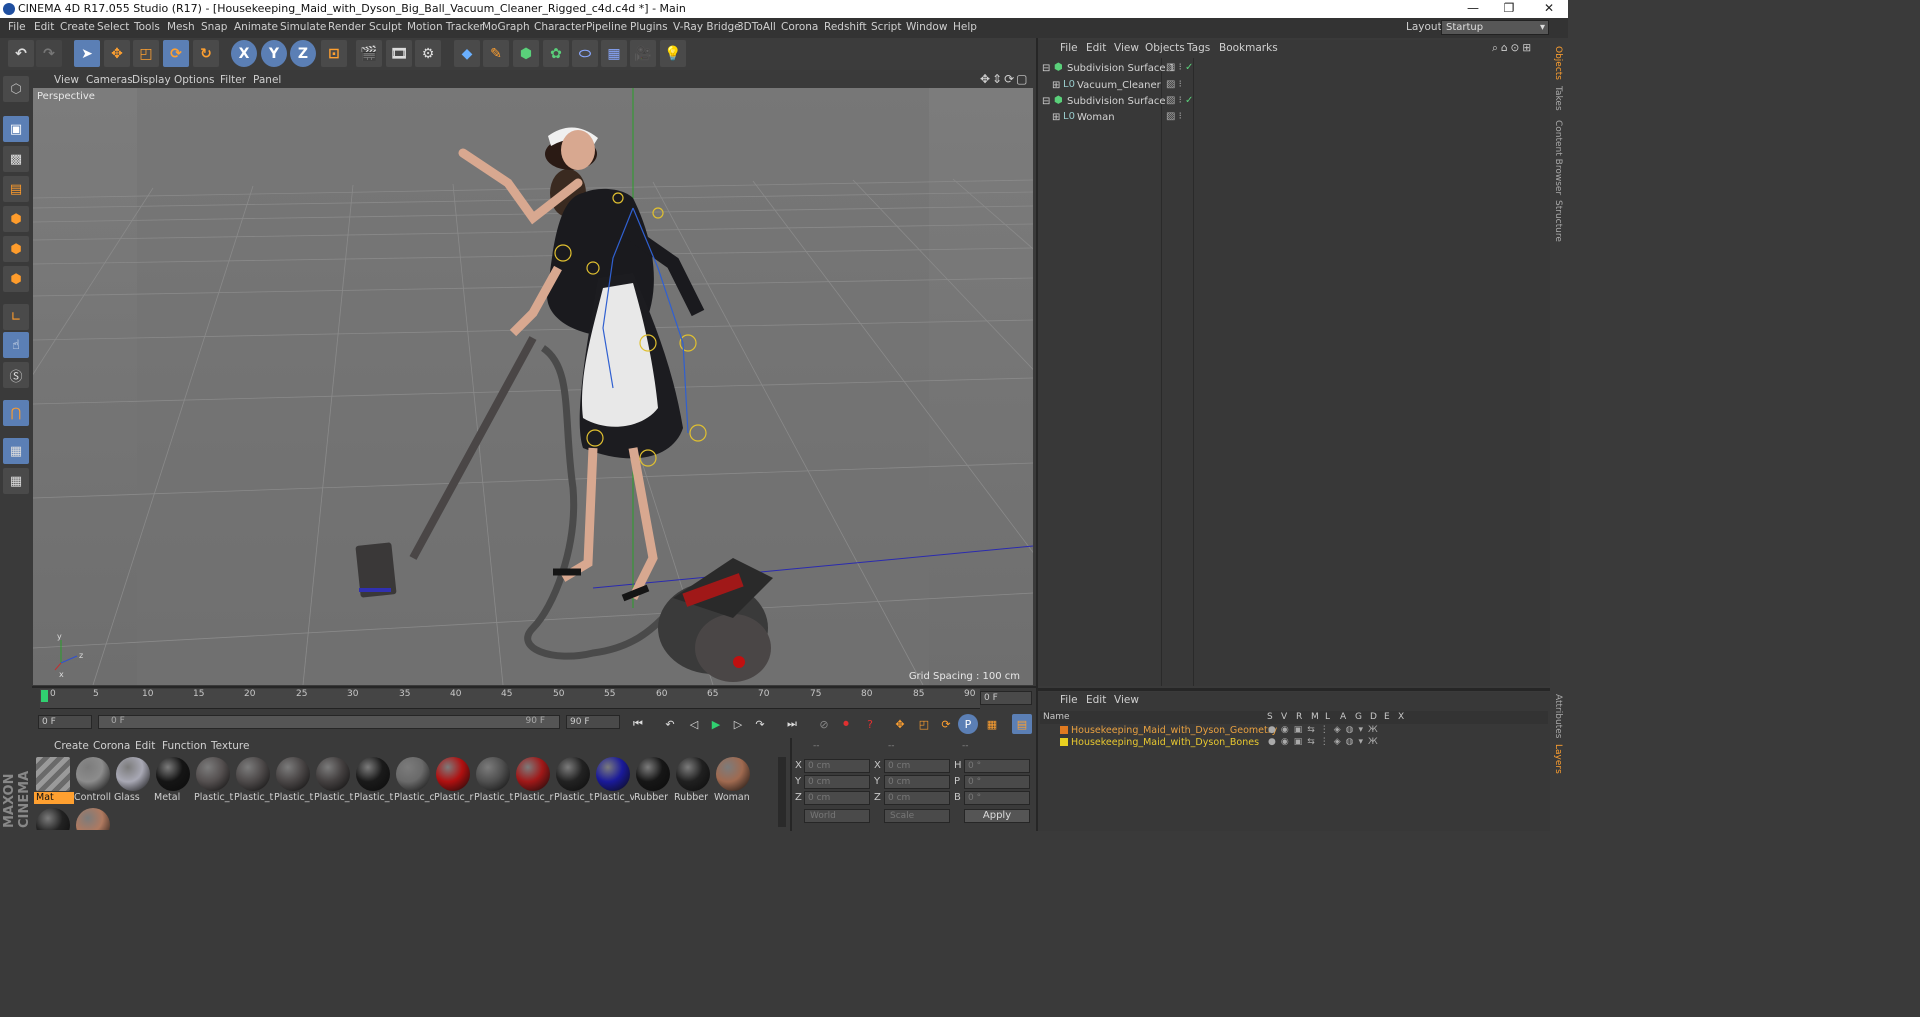 This screenshot has width=1920, height=1017. What do you see at coordinates (1005, 79) in the screenshot?
I see `viewport-nav-icons: ✥⇕⟳▢` at bounding box center [1005, 79].